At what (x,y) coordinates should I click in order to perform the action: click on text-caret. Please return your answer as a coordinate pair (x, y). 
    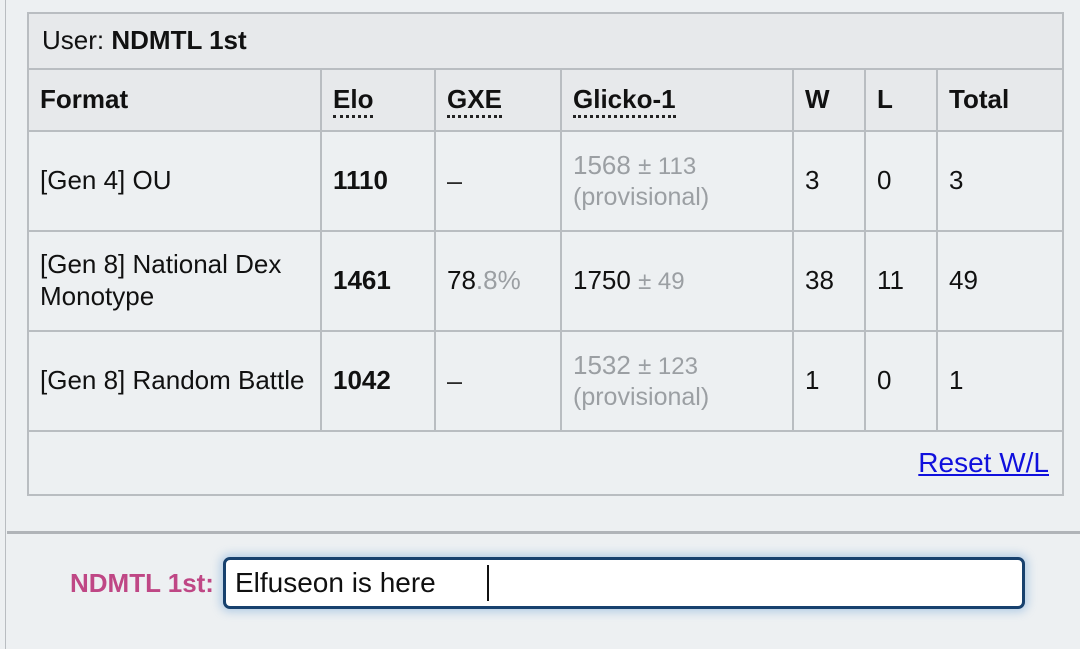
    Looking at the image, I should click on (487, 583).